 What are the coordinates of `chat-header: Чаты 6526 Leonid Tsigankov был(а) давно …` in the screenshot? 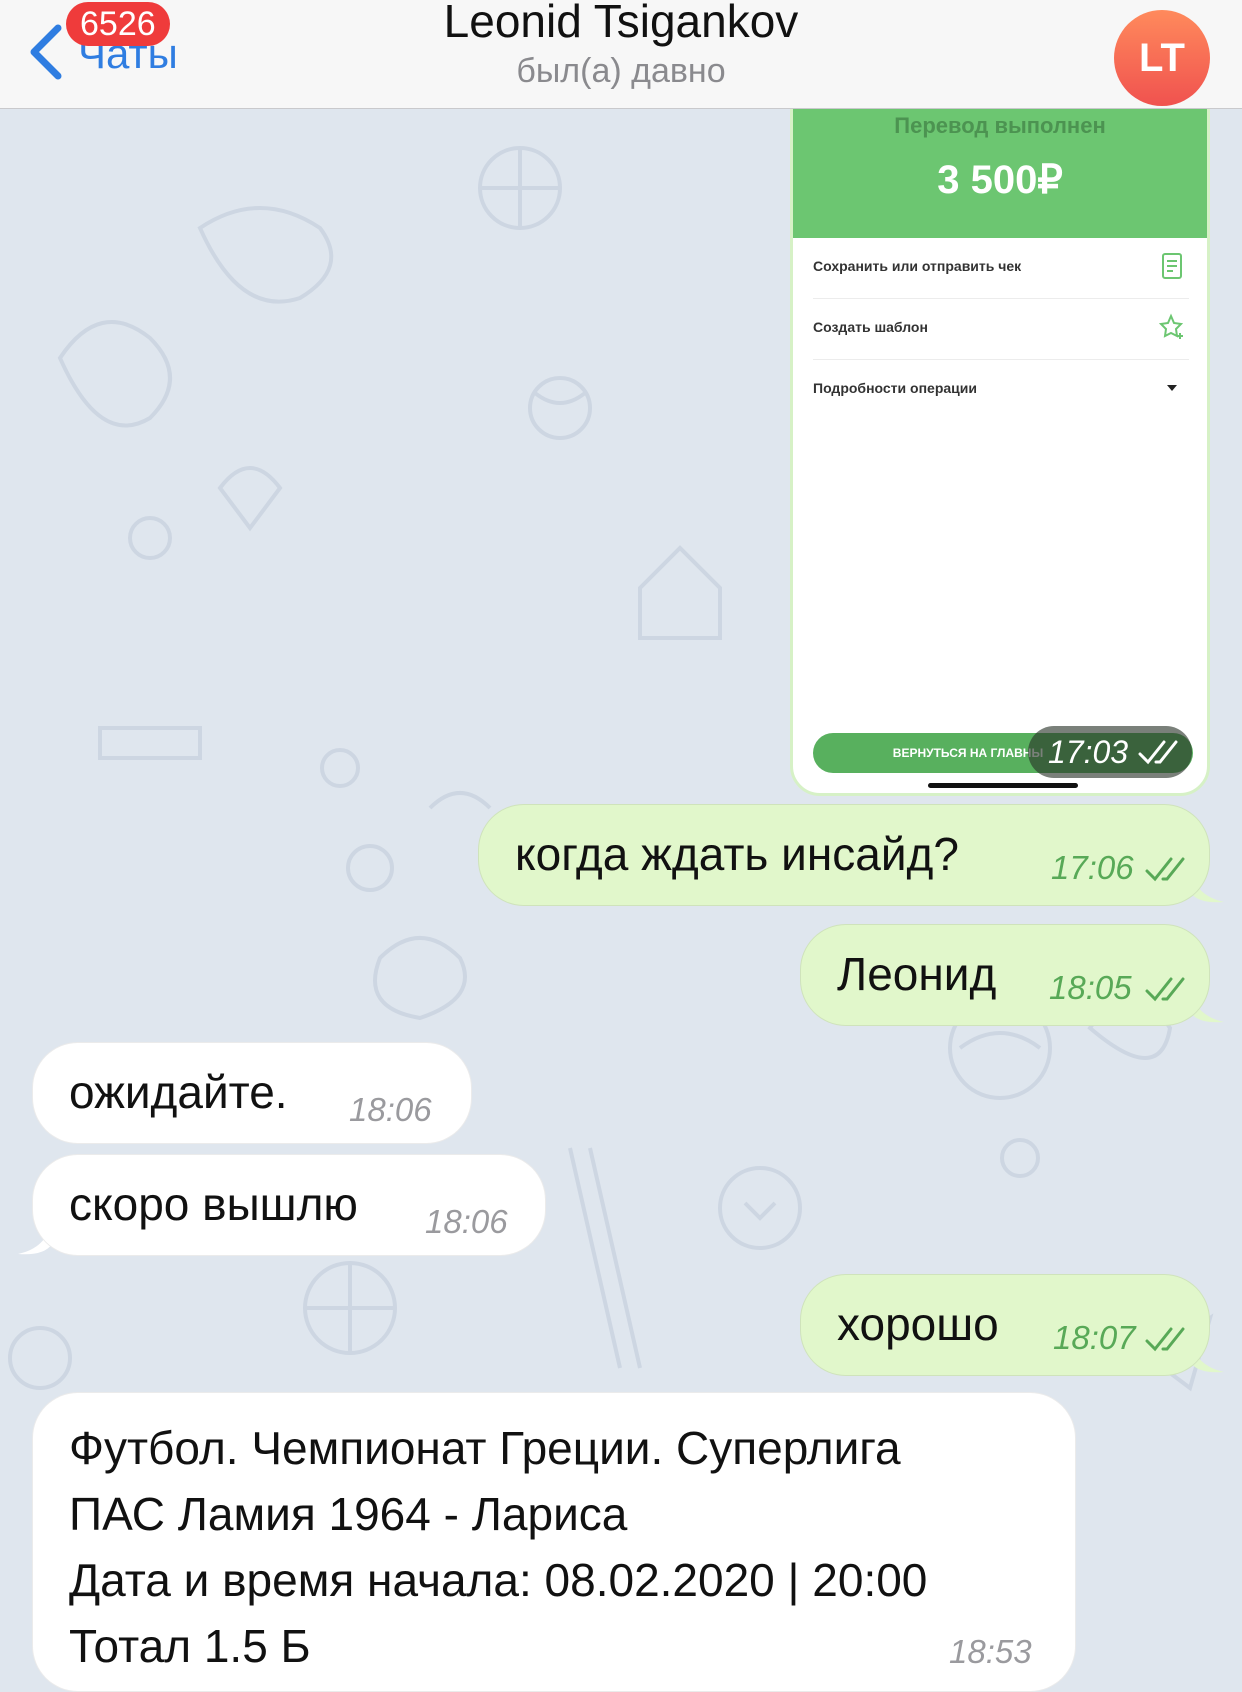 It's located at (621, 54).